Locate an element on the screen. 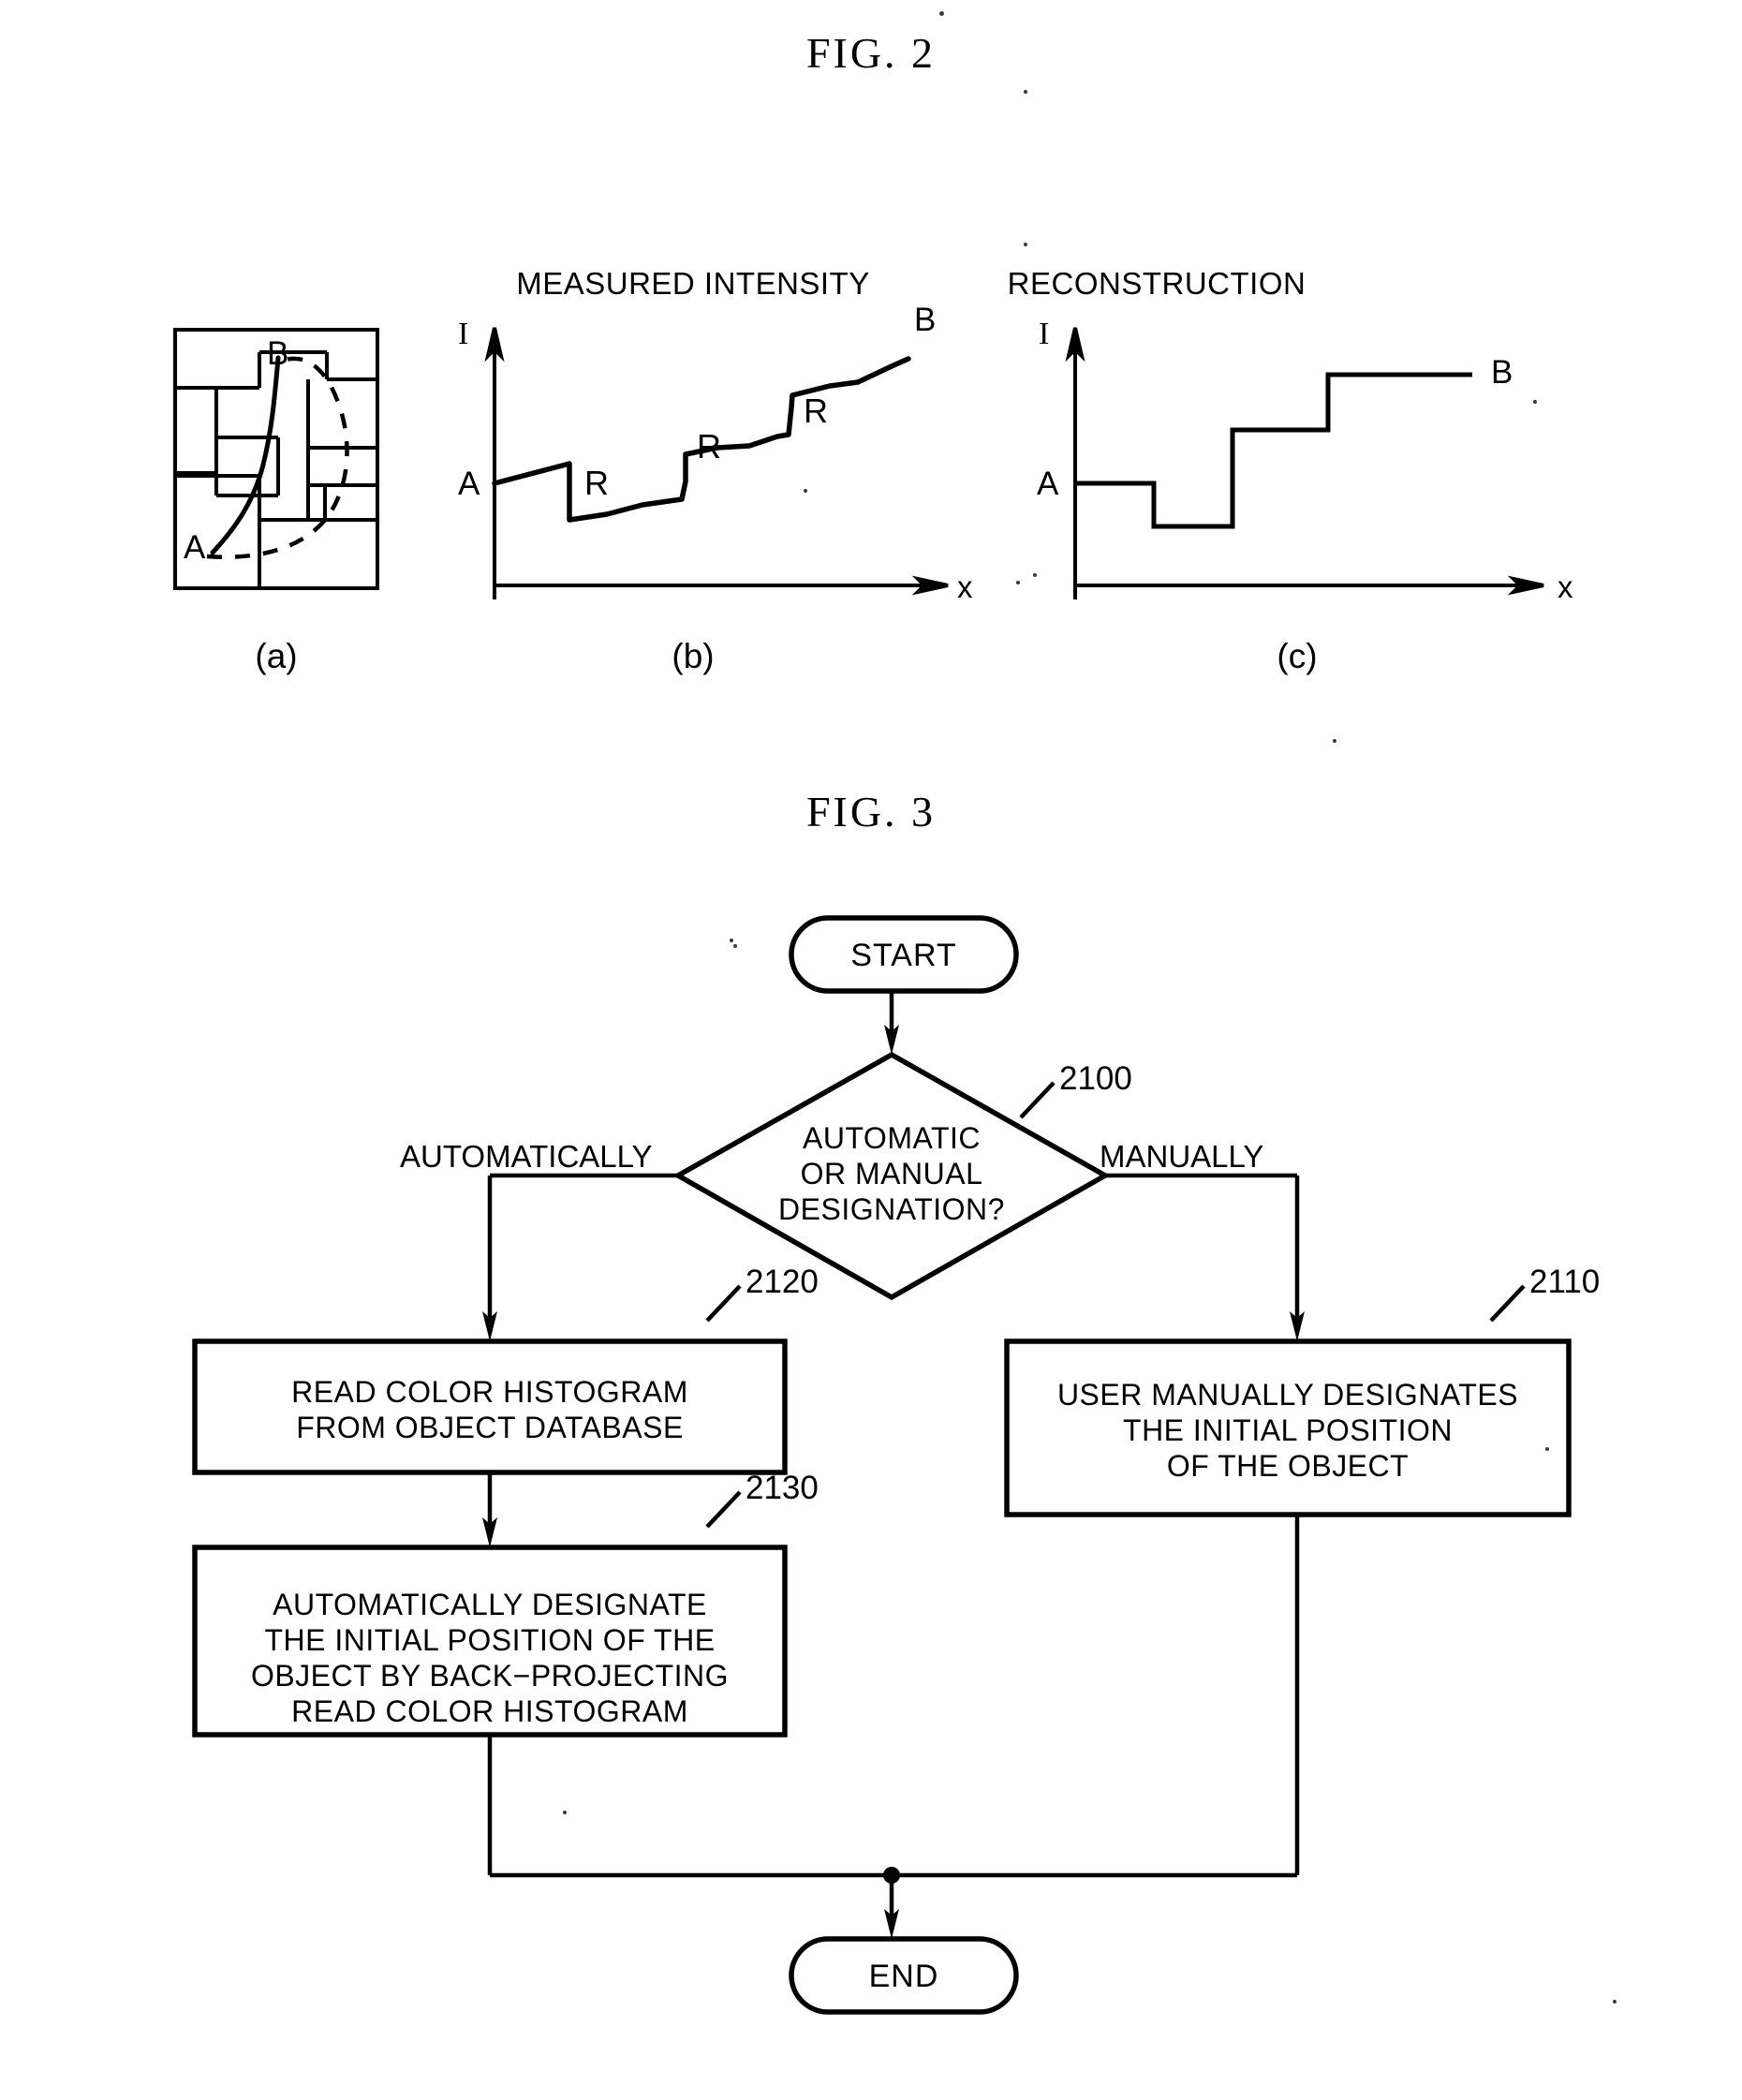 This screenshot has width=1742, height=2100. panel-b-chart-title: MEASURED INTENSITY is located at coordinates (693, 283).